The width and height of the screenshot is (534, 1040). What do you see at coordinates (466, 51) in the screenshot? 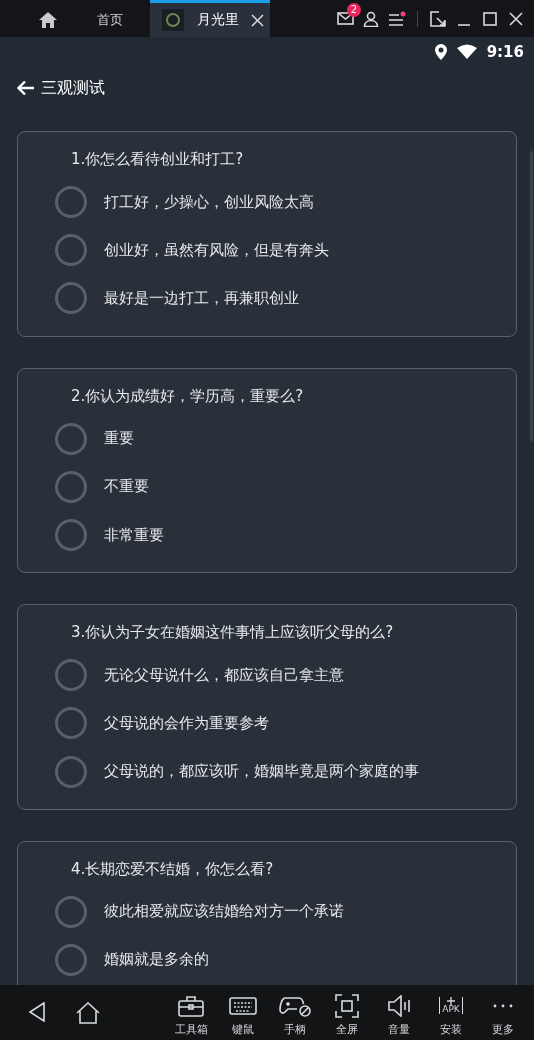
I see `wifi-icon` at bounding box center [466, 51].